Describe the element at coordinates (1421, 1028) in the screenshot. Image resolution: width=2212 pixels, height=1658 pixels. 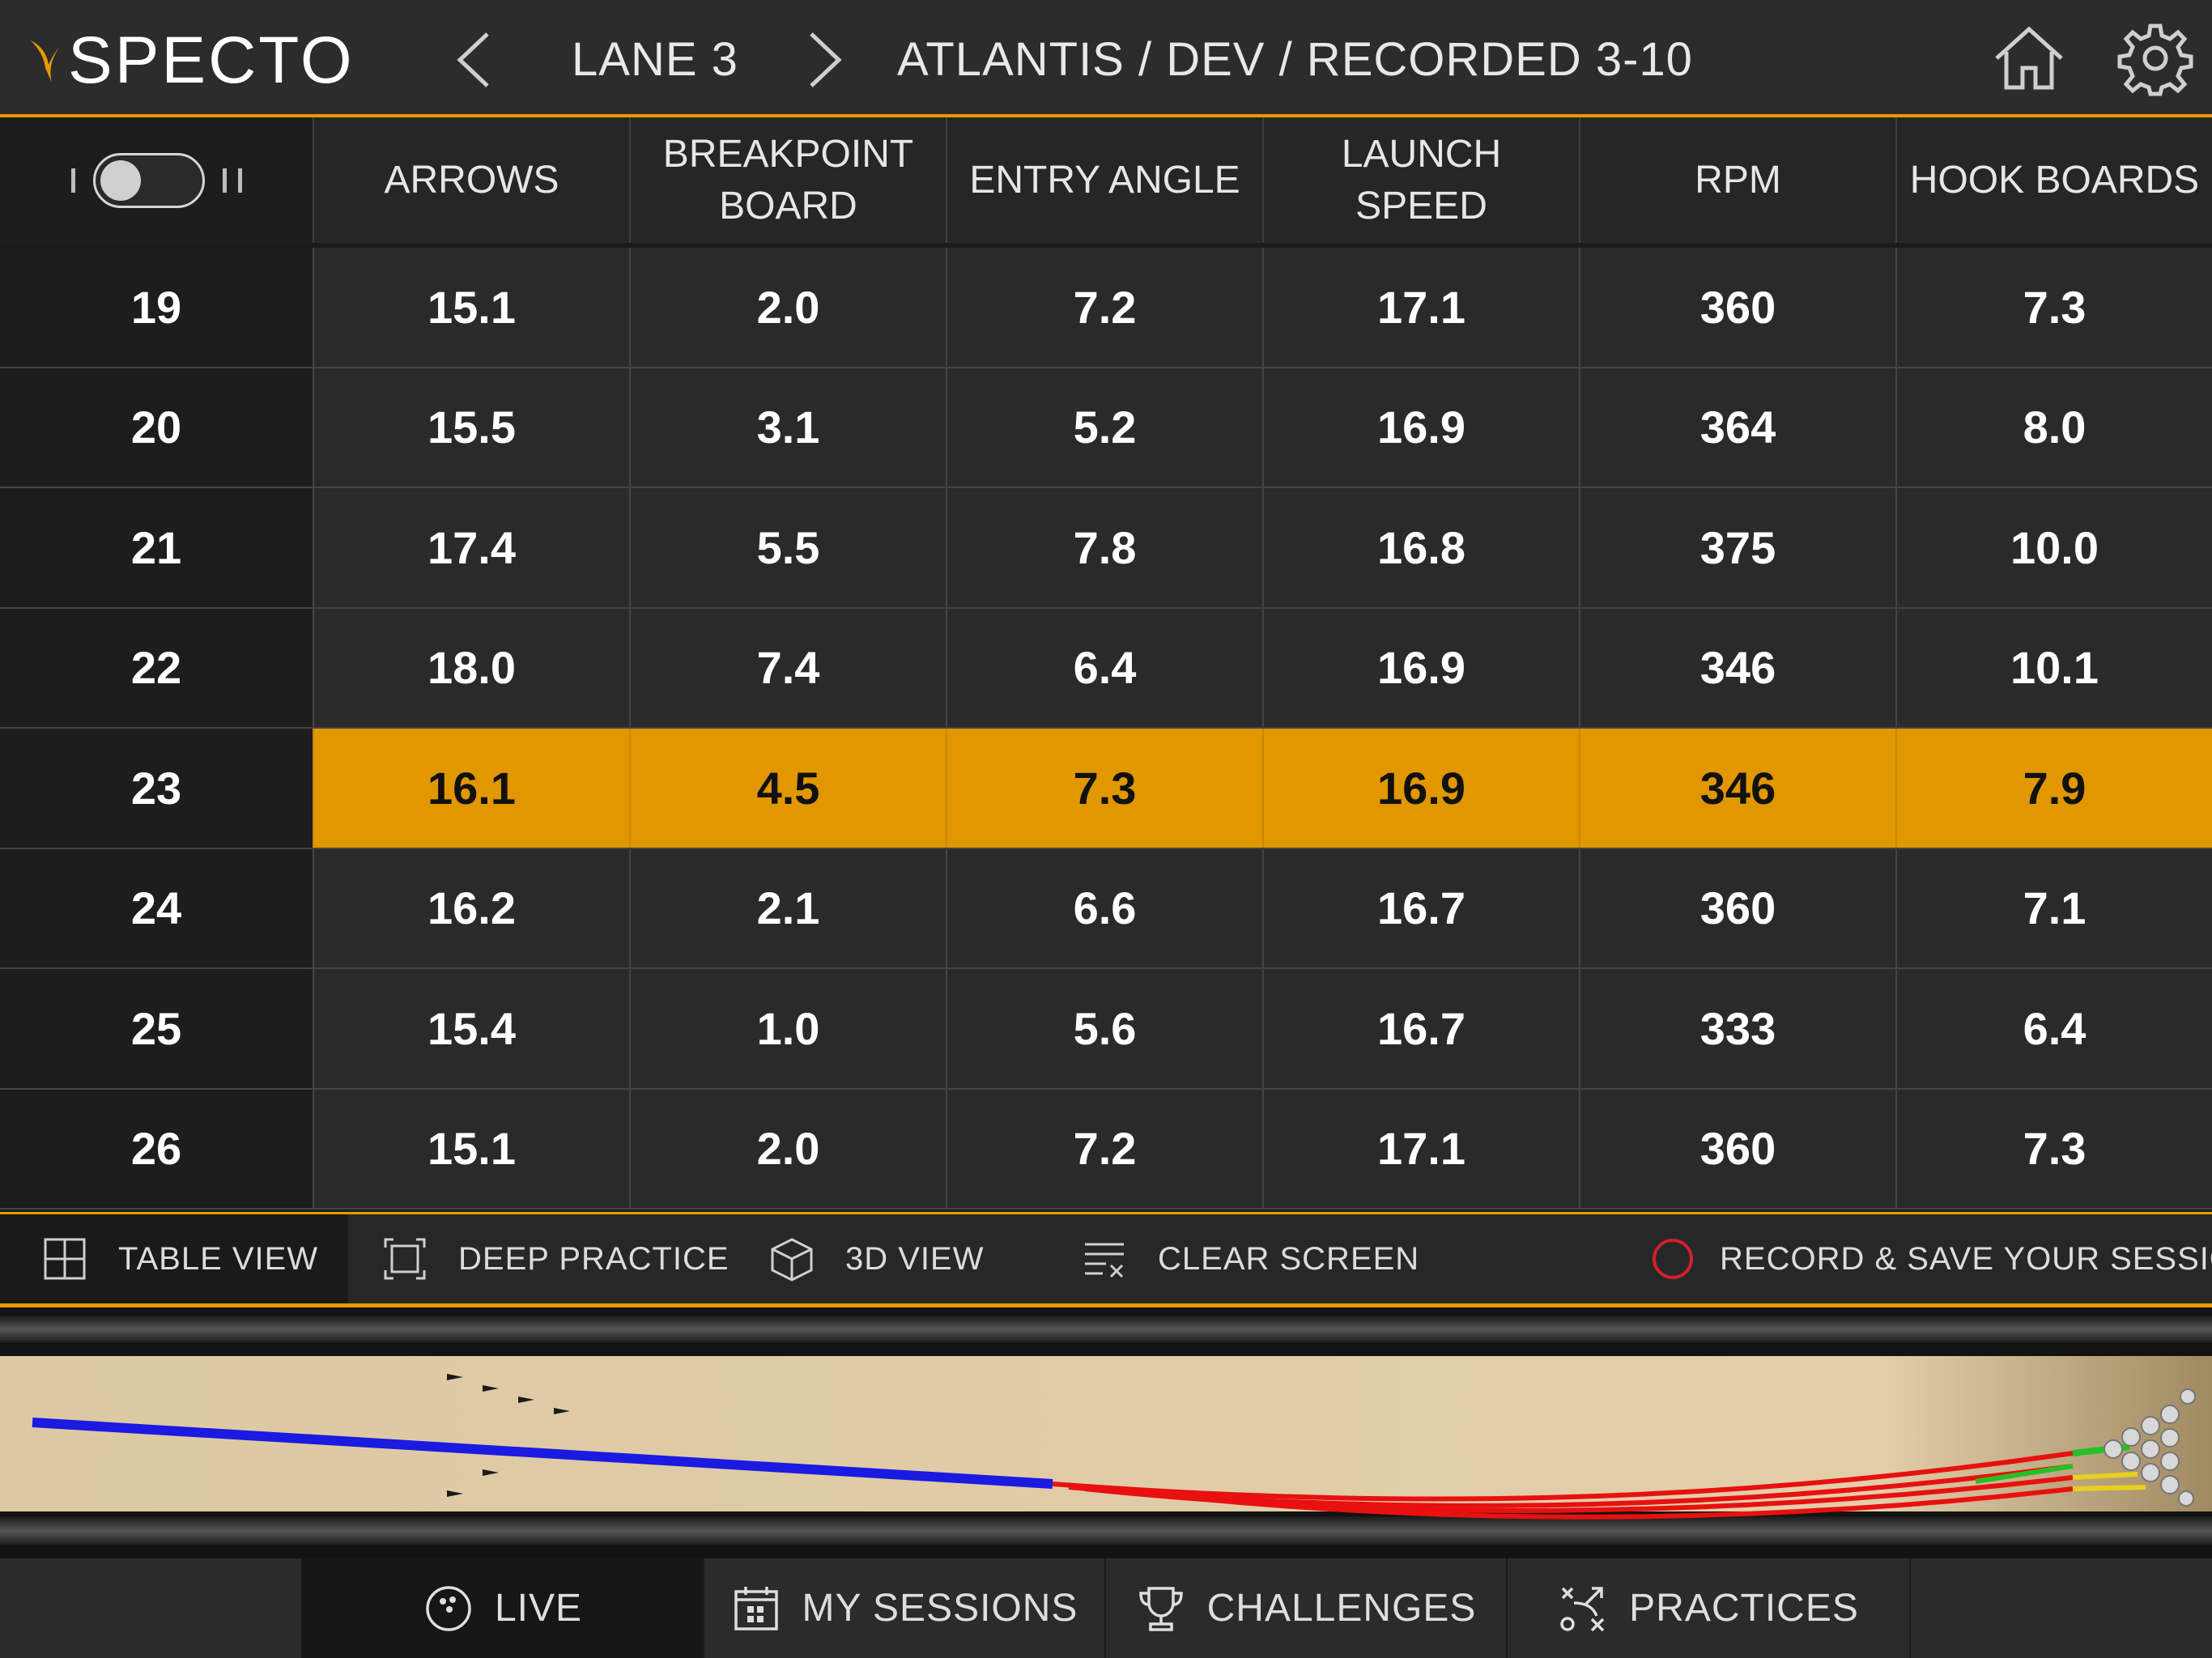
I see `cell-launch-speed: 16.7` at that location.